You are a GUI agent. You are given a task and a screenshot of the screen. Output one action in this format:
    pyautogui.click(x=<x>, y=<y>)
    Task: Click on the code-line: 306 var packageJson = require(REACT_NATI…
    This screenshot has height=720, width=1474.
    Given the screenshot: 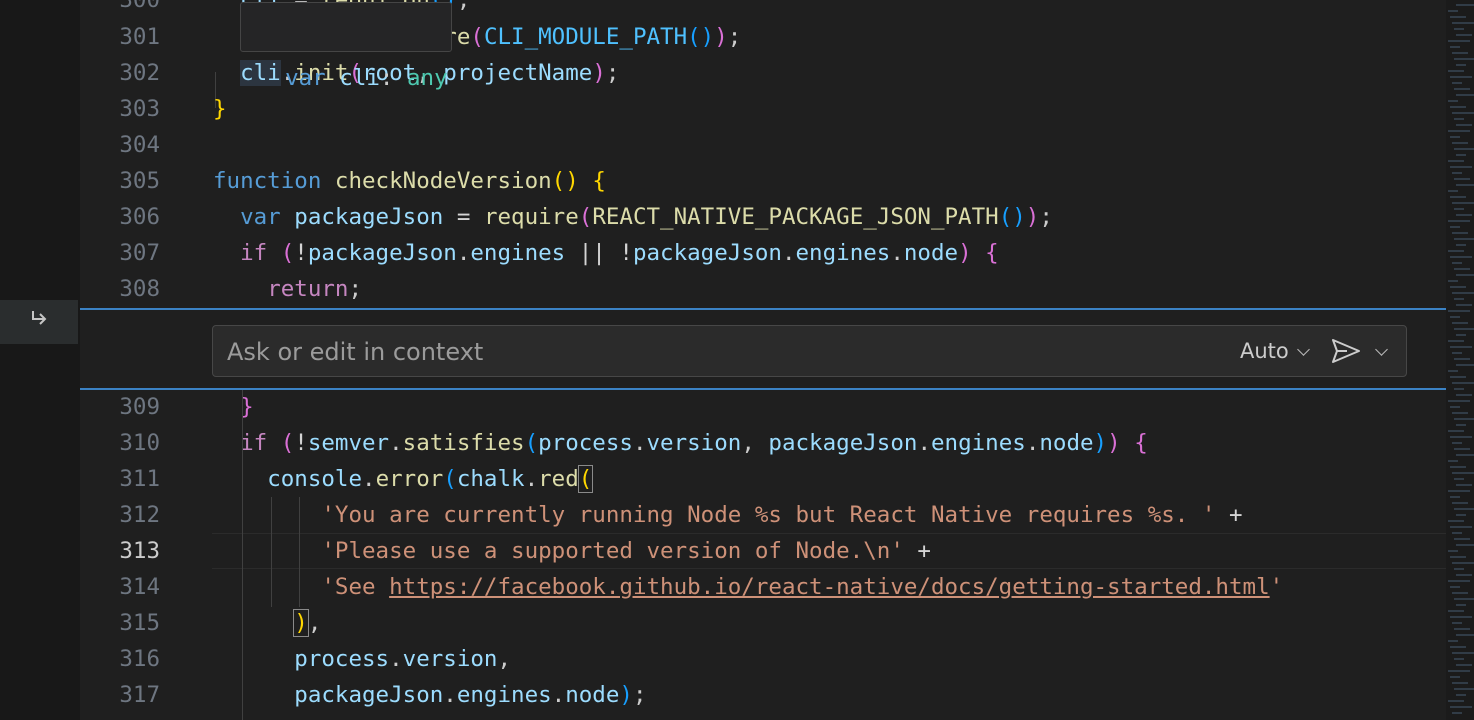 What is the action you would take?
    pyautogui.click(x=763, y=217)
    